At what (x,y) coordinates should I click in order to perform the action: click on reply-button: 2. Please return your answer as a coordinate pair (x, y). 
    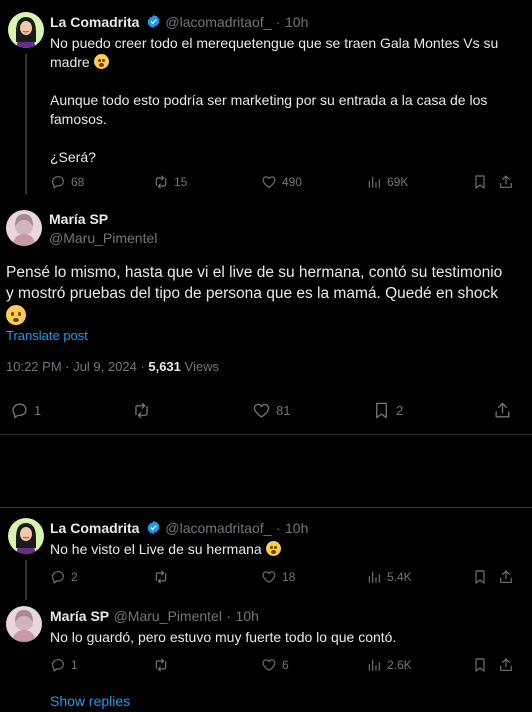
    Looking at the image, I should click on (64, 577).